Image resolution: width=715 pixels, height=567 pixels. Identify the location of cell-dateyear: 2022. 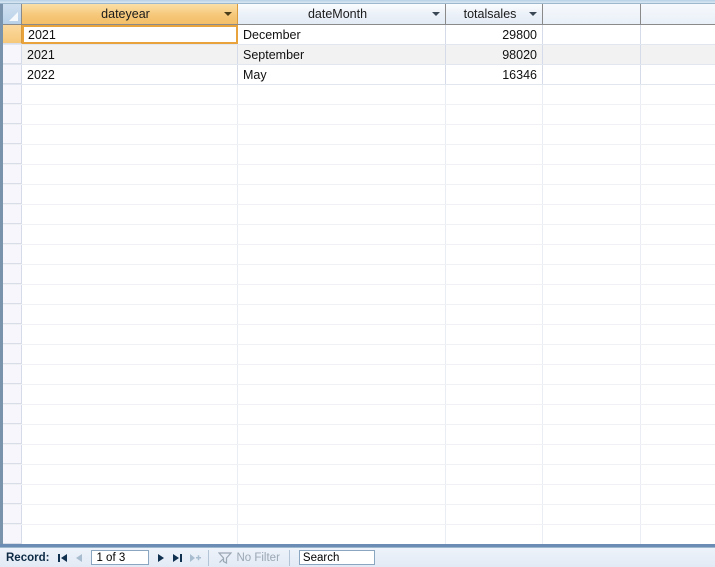
(130, 74).